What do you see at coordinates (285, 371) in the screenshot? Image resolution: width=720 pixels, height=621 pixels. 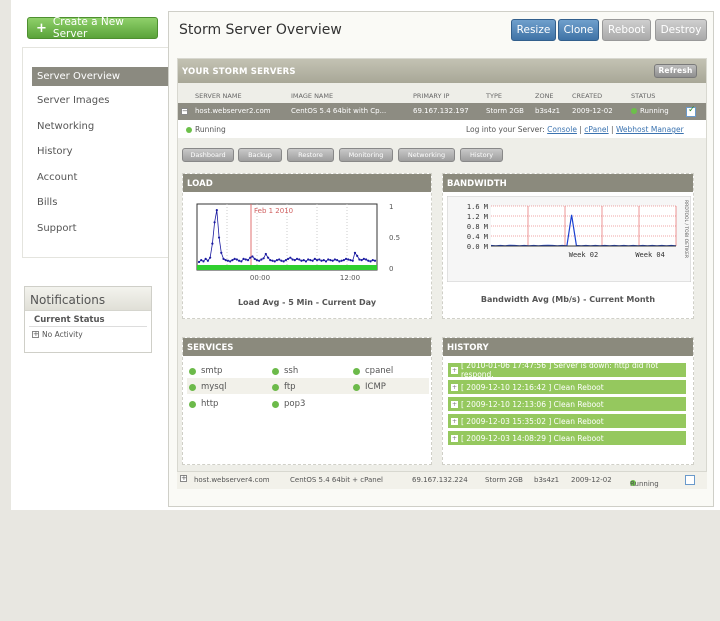 I see `service-ssh: ssh` at bounding box center [285, 371].